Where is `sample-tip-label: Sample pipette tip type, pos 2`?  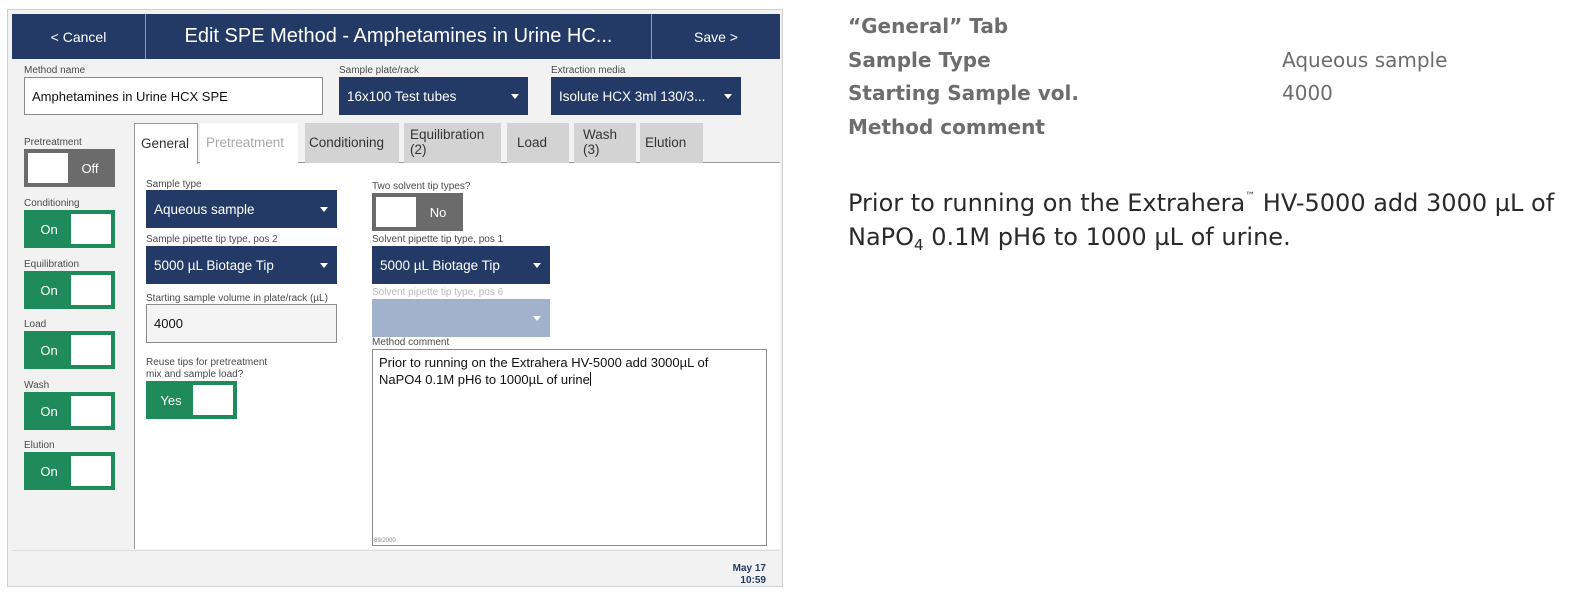 sample-tip-label: Sample pipette tip type, pos 2 is located at coordinates (212, 239).